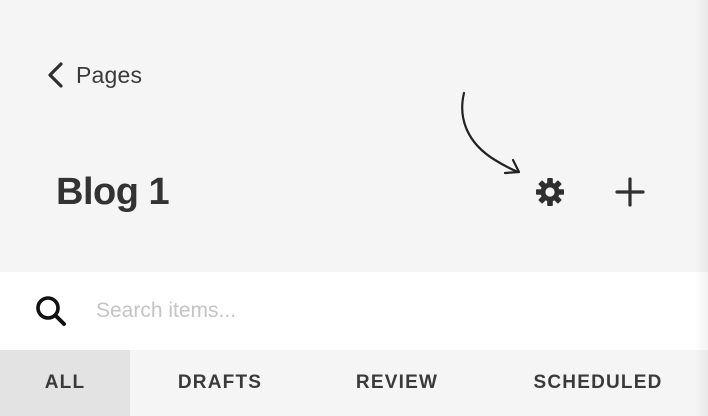  I want to click on tab-scheduled: SCHEDULED, so click(598, 383).